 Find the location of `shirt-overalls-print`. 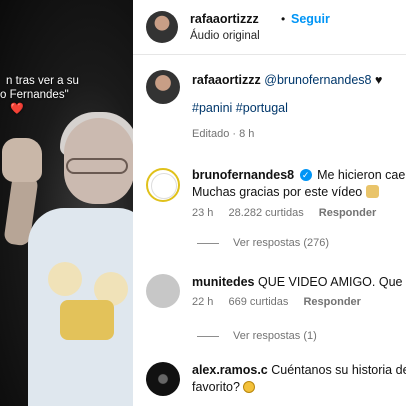

shirt-overalls-print is located at coordinates (87, 320).